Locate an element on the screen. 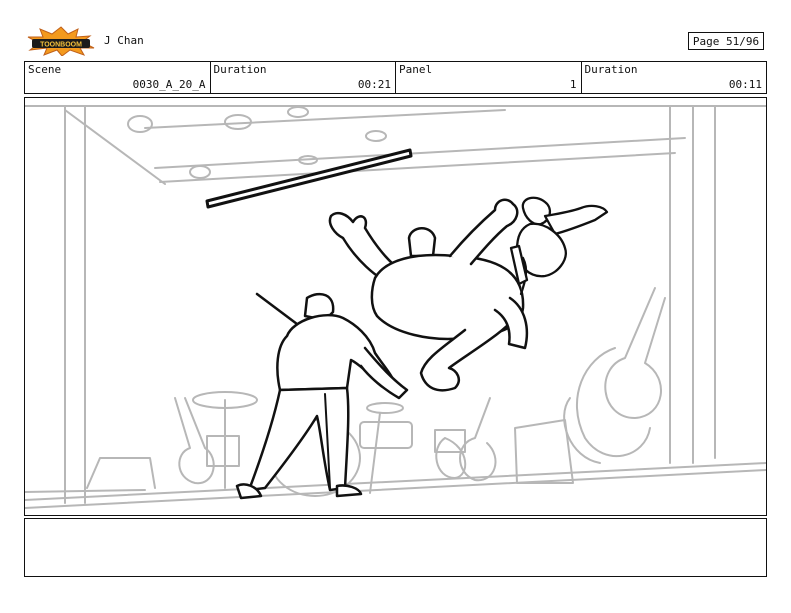 This screenshot has width=791, height=613. panel-duration-cell: Duration 00:11 is located at coordinates (674, 77).